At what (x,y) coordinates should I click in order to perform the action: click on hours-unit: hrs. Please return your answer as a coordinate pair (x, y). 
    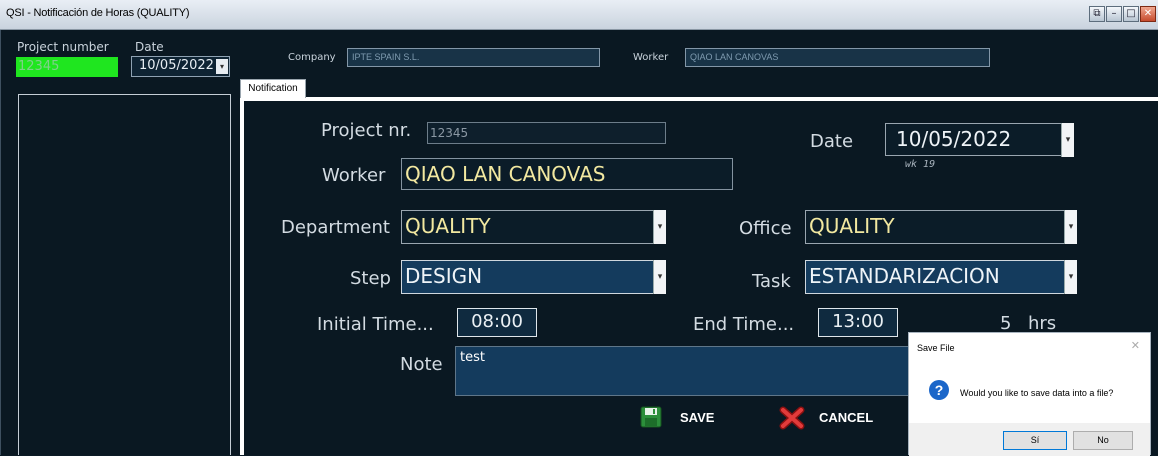
    Looking at the image, I should click on (1042, 323).